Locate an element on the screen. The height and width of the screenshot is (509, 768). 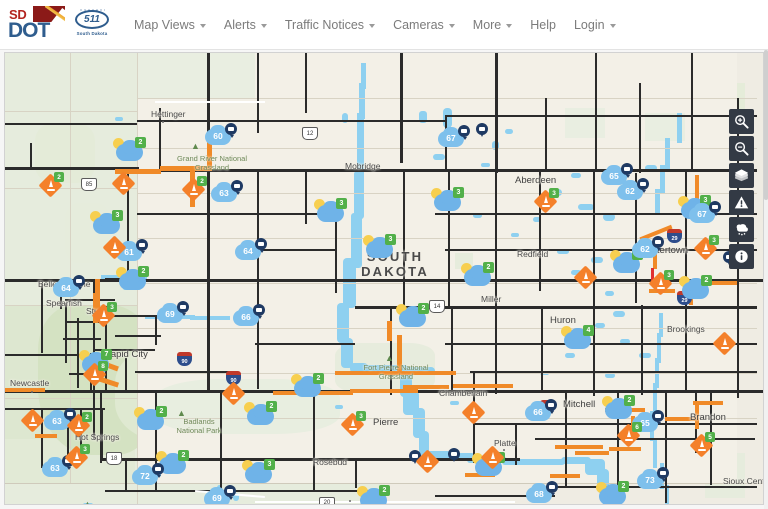
nav-item-traffic-notices: Traffic Notices is located at coordinates (330, 25).